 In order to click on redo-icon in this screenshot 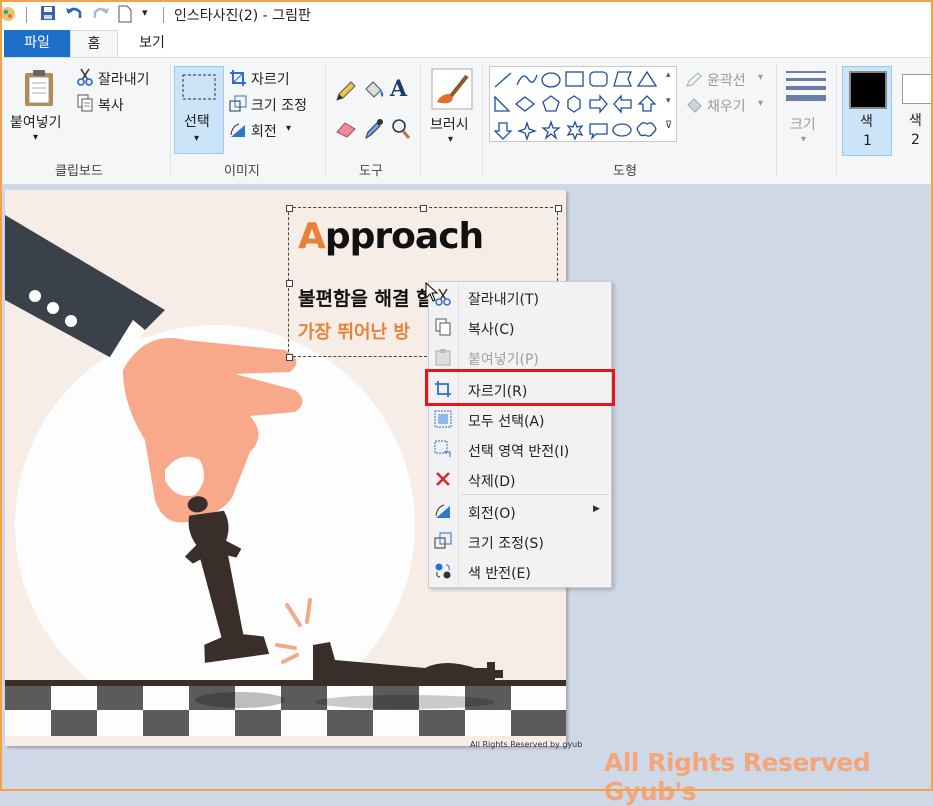, I will do `click(101, 15)`.